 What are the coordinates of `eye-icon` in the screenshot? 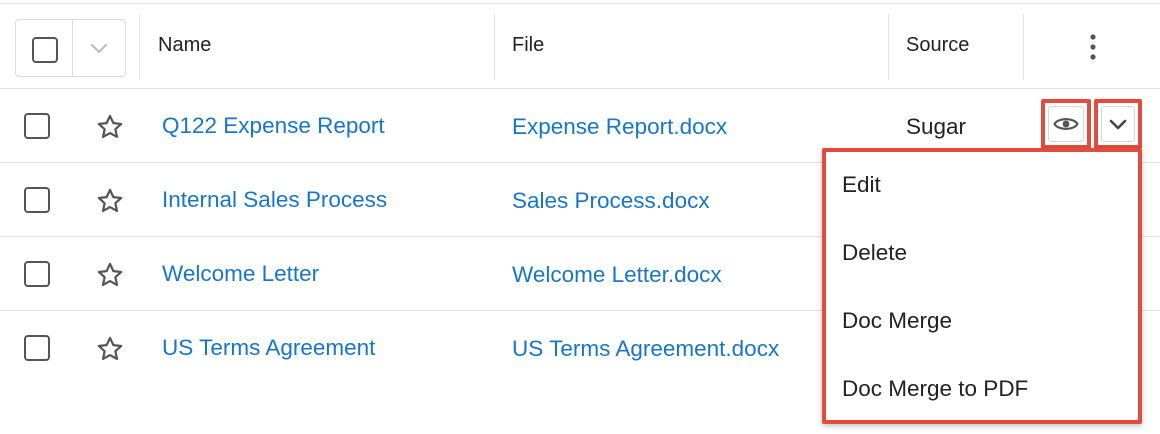 It's located at (1066, 124).